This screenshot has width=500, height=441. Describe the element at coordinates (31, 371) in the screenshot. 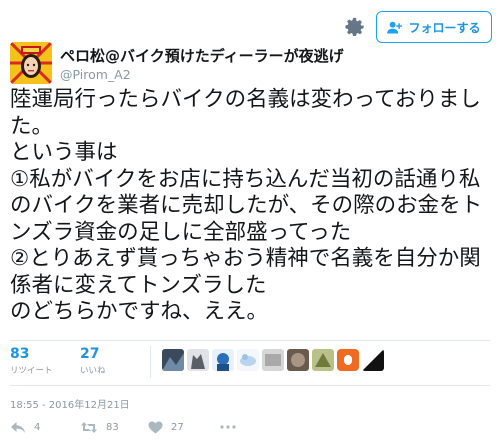

I see `retweet-label: リツイート` at that location.